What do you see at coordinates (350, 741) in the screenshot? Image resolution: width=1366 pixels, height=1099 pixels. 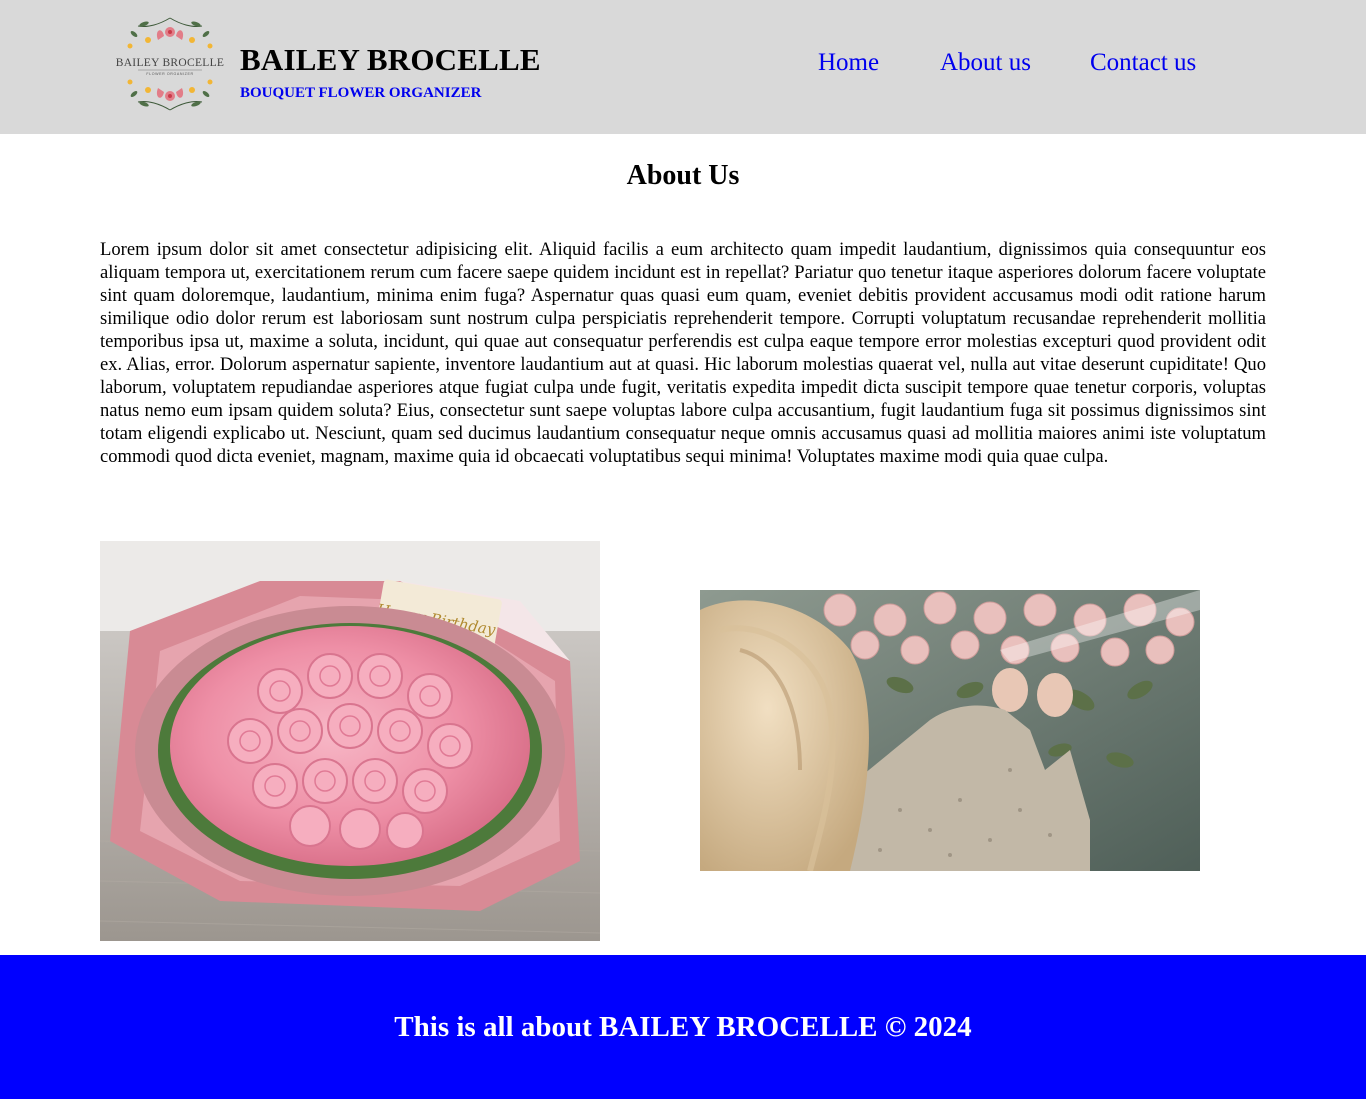 I see `pink-rose-bouquet-photo: Happy Birthday` at bounding box center [350, 741].